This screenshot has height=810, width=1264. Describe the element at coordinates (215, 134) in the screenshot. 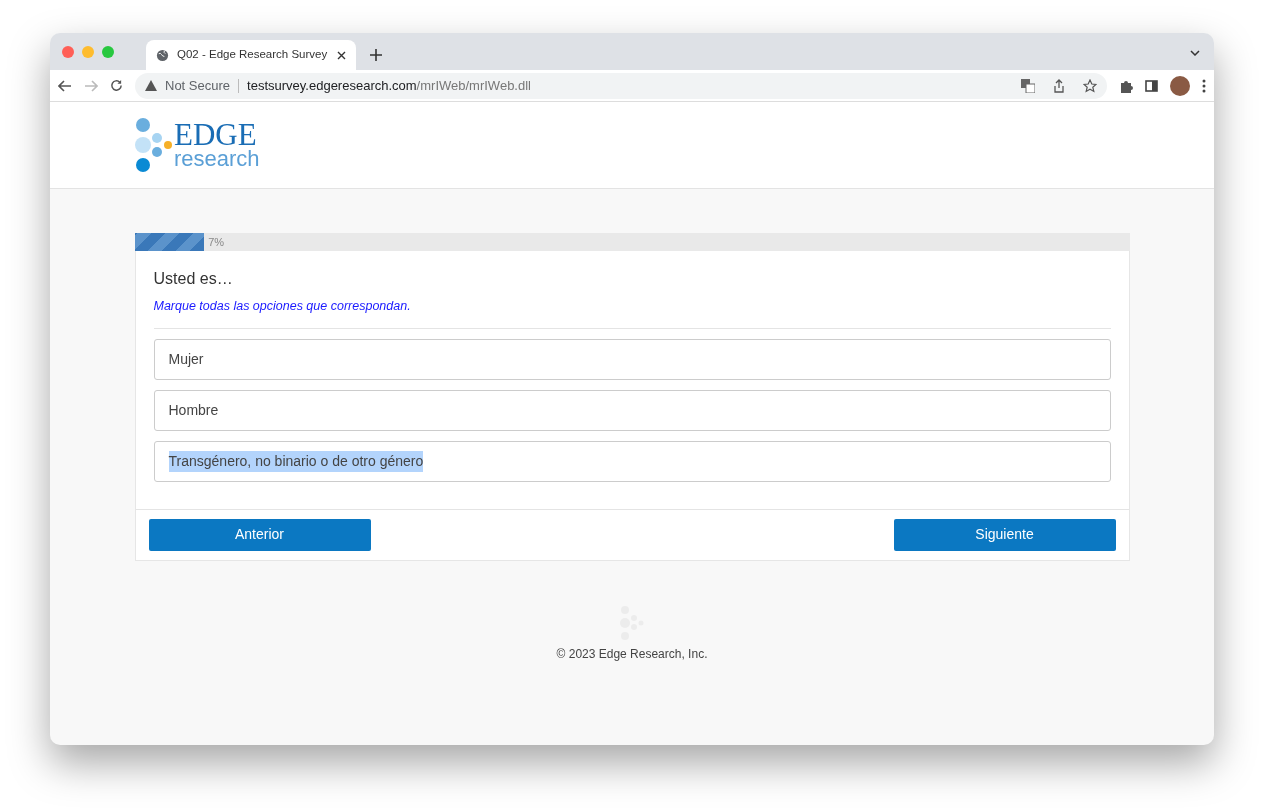

I see `logo-wordmark: EDGE` at that location.